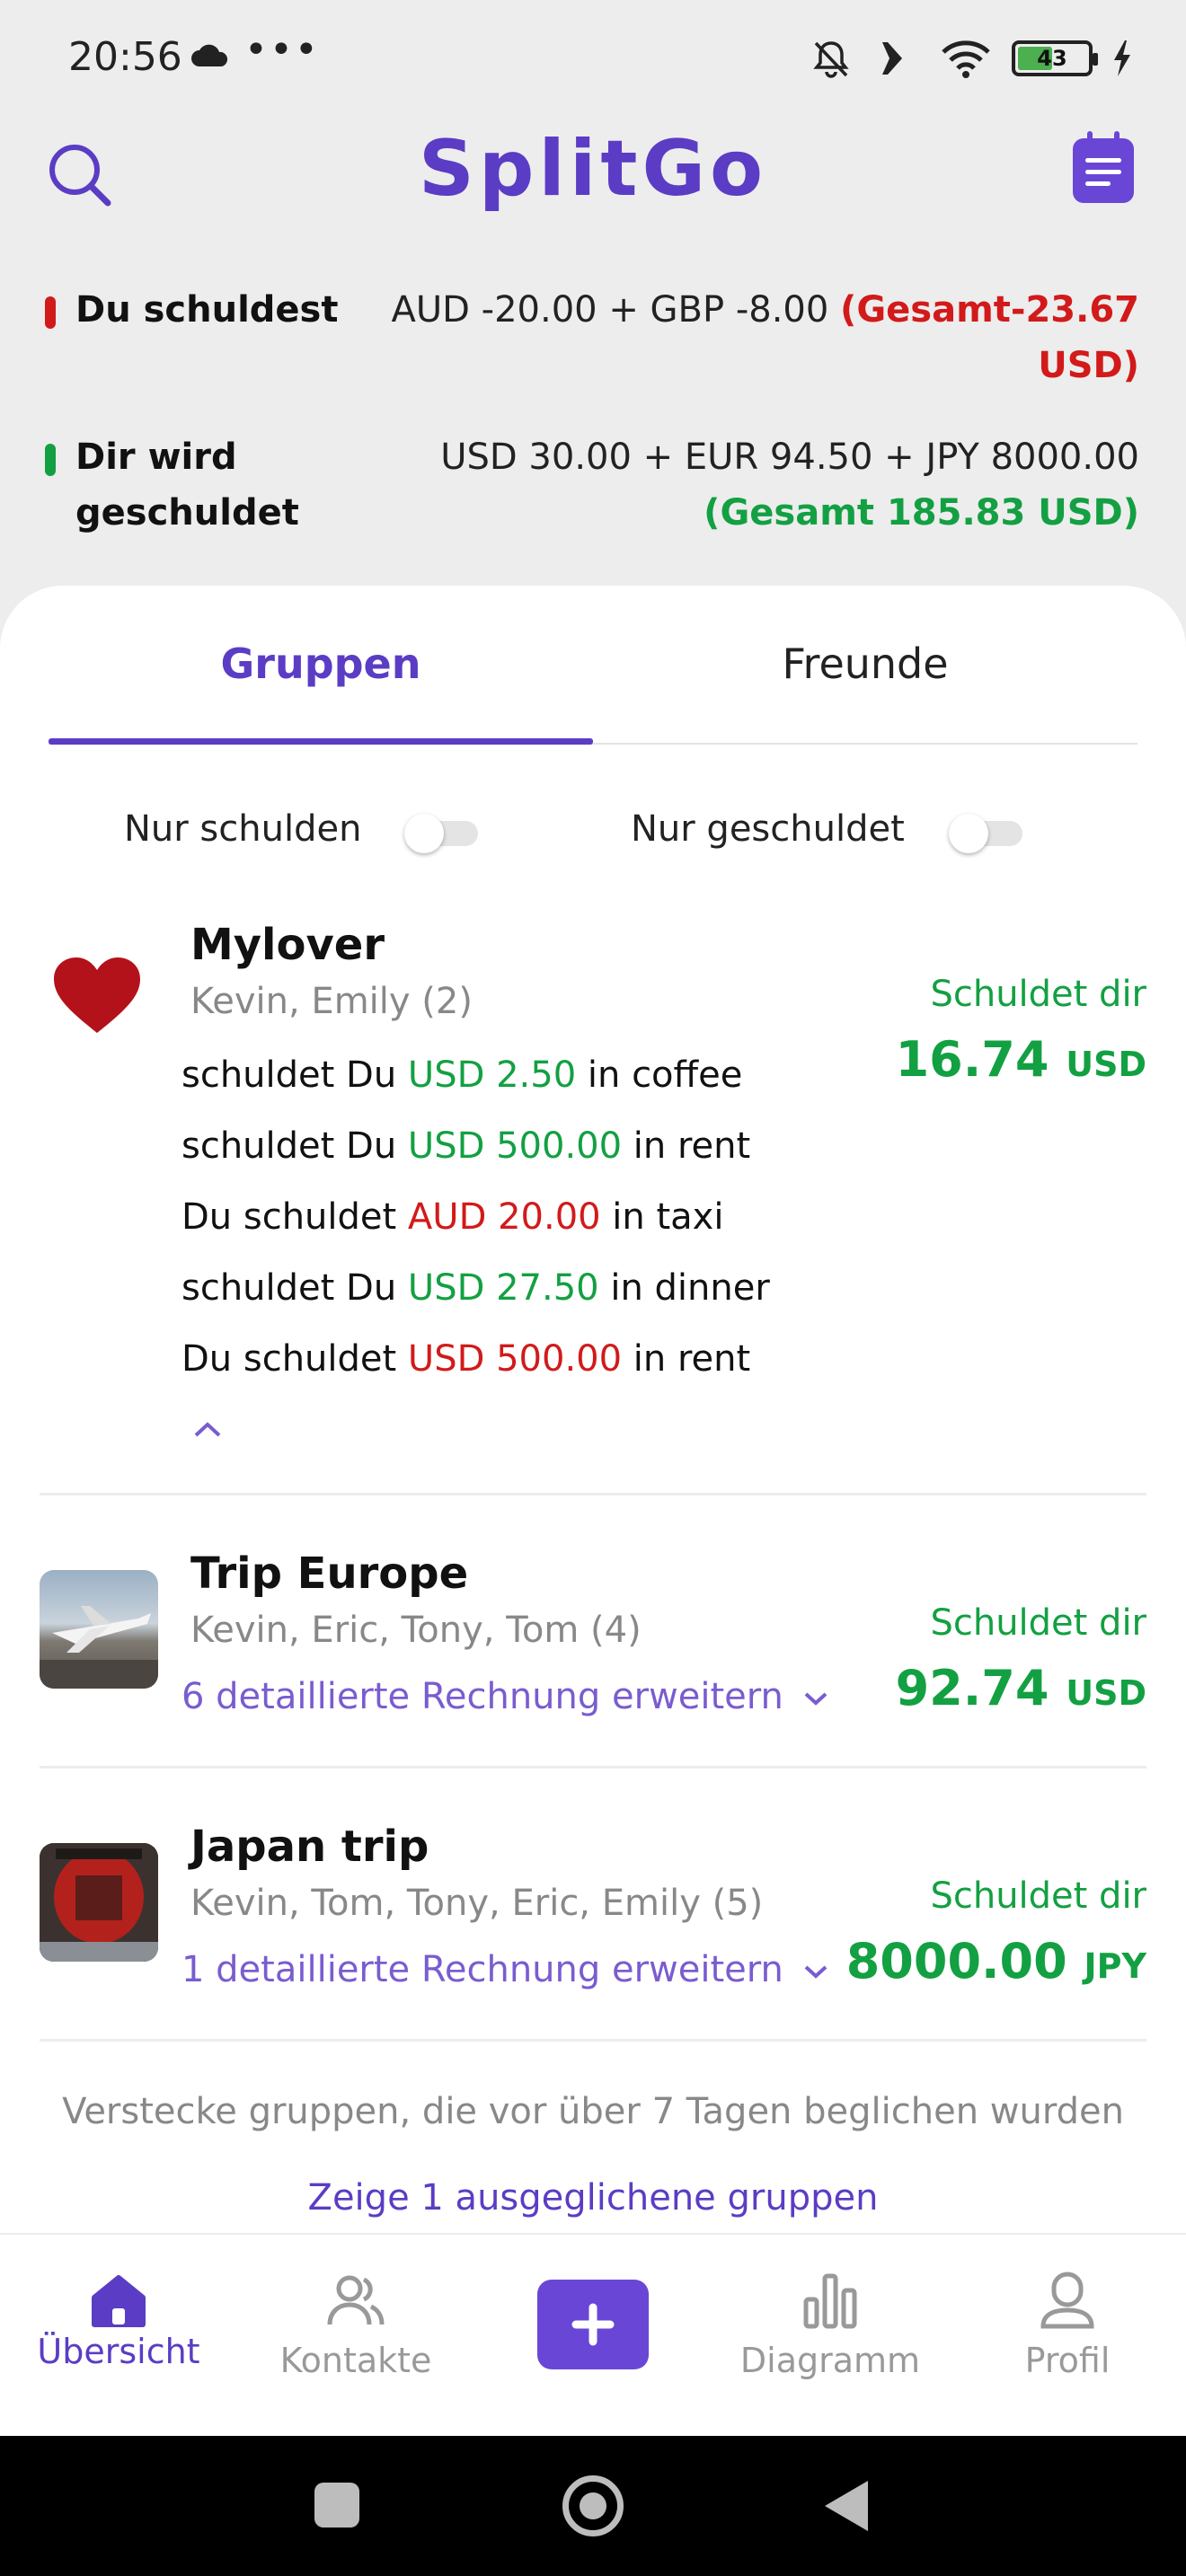 This screenshot has width=1186, height=2576. I want to click on owe-label: Du schuldest, so click(207, 310).